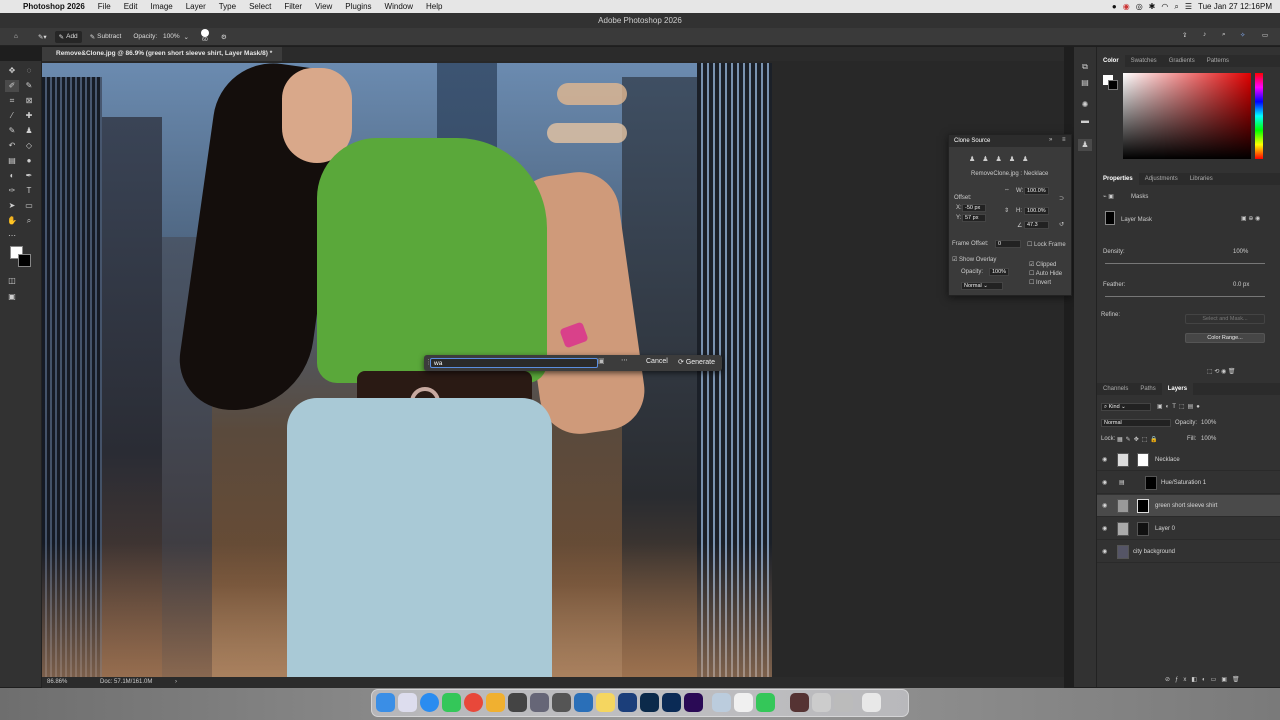 This screenshot has height=720, width=1280. What do you see at coordinates (29, 221) in the screenshot?
I see `zoom-tool-icon: ⌕` at bounding box center [29, 221].